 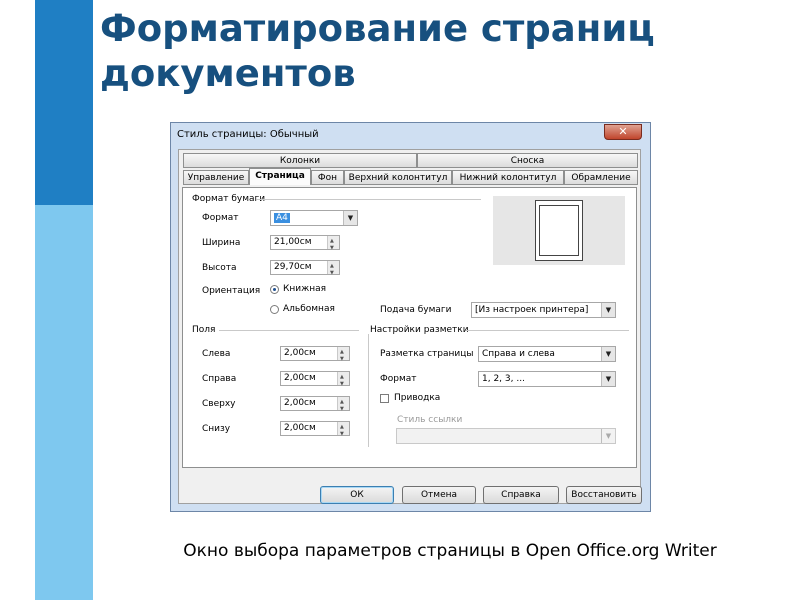 What do you see at coordinates (309, 309) in the screenshot?
I see `landscape-label: Альбомная` at bounding box center [309, 309].